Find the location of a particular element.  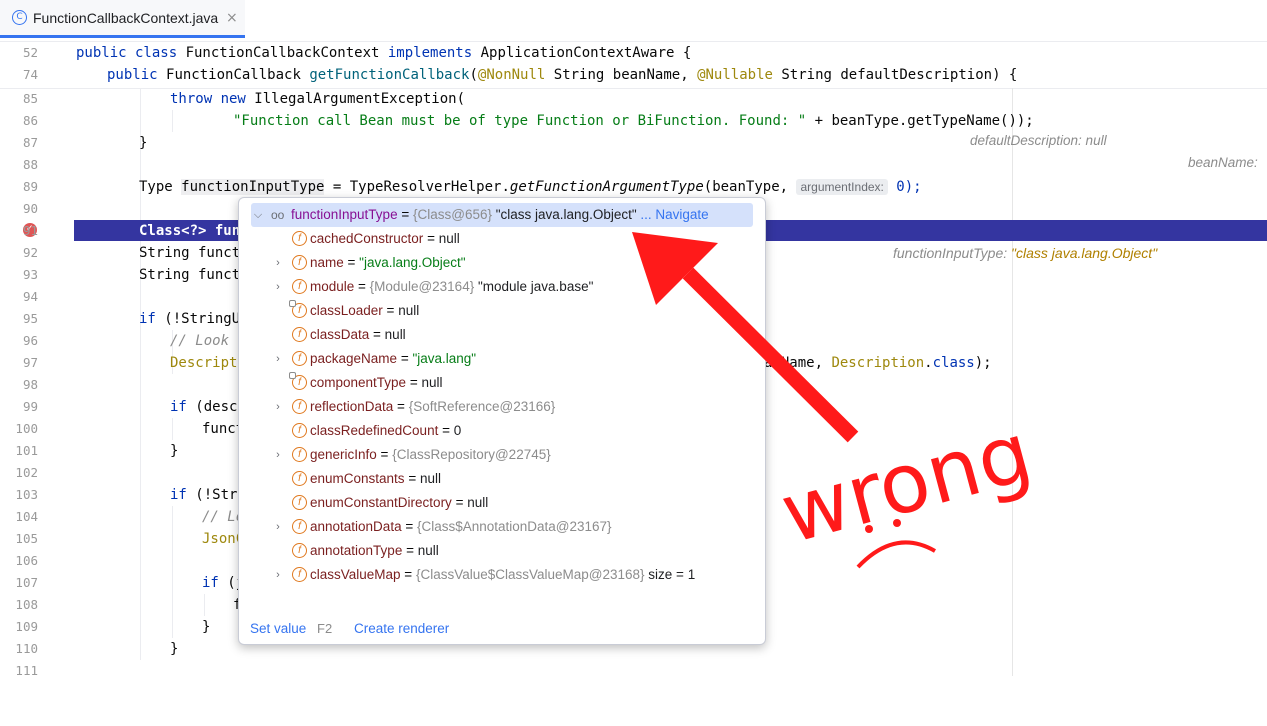

wrong-label: wrong is located at coordinates (906, 483).